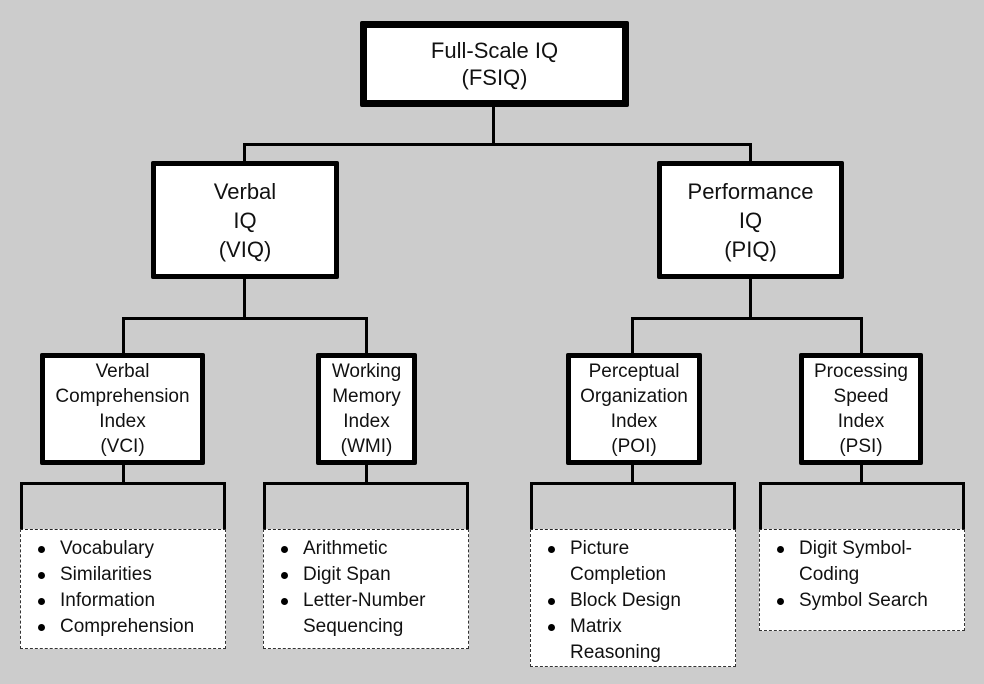 The image size is (984, 684). I want to click on psi-label-line3: Index, so click(861, 421).